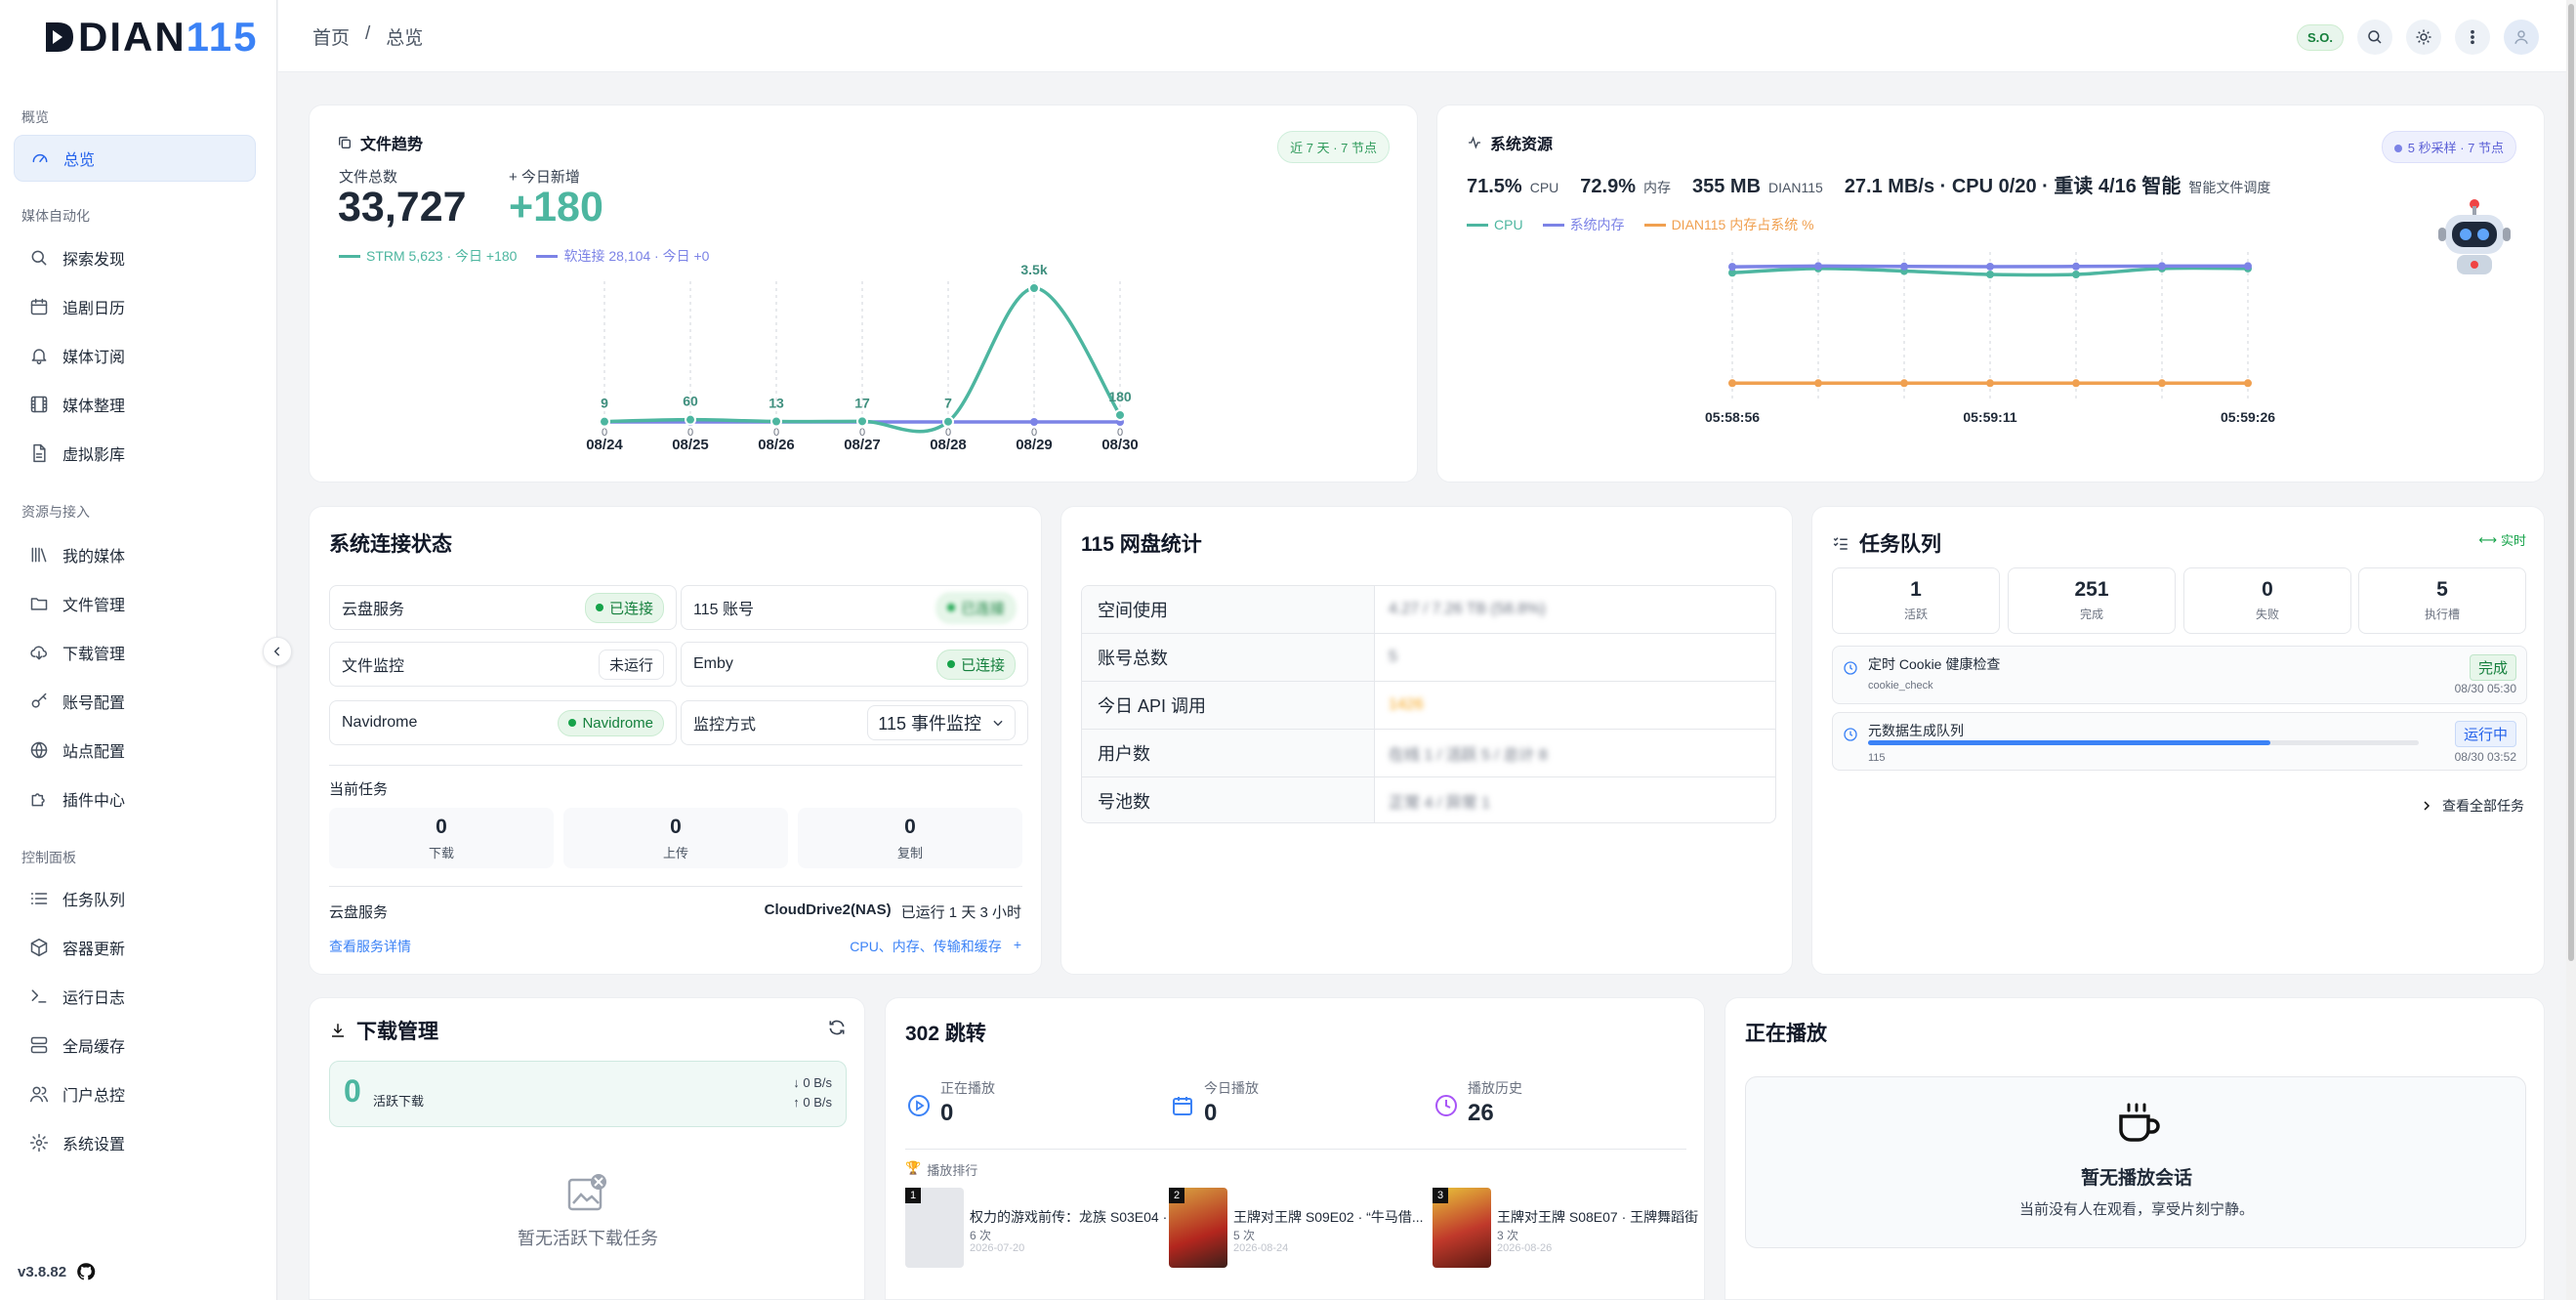  Describe the element at coordinates (2492, 667) in the screenshot. I see `task-status-badge: 完成` at that location.